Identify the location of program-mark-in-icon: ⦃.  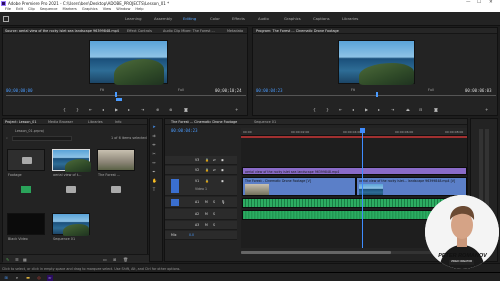
(314, 109).